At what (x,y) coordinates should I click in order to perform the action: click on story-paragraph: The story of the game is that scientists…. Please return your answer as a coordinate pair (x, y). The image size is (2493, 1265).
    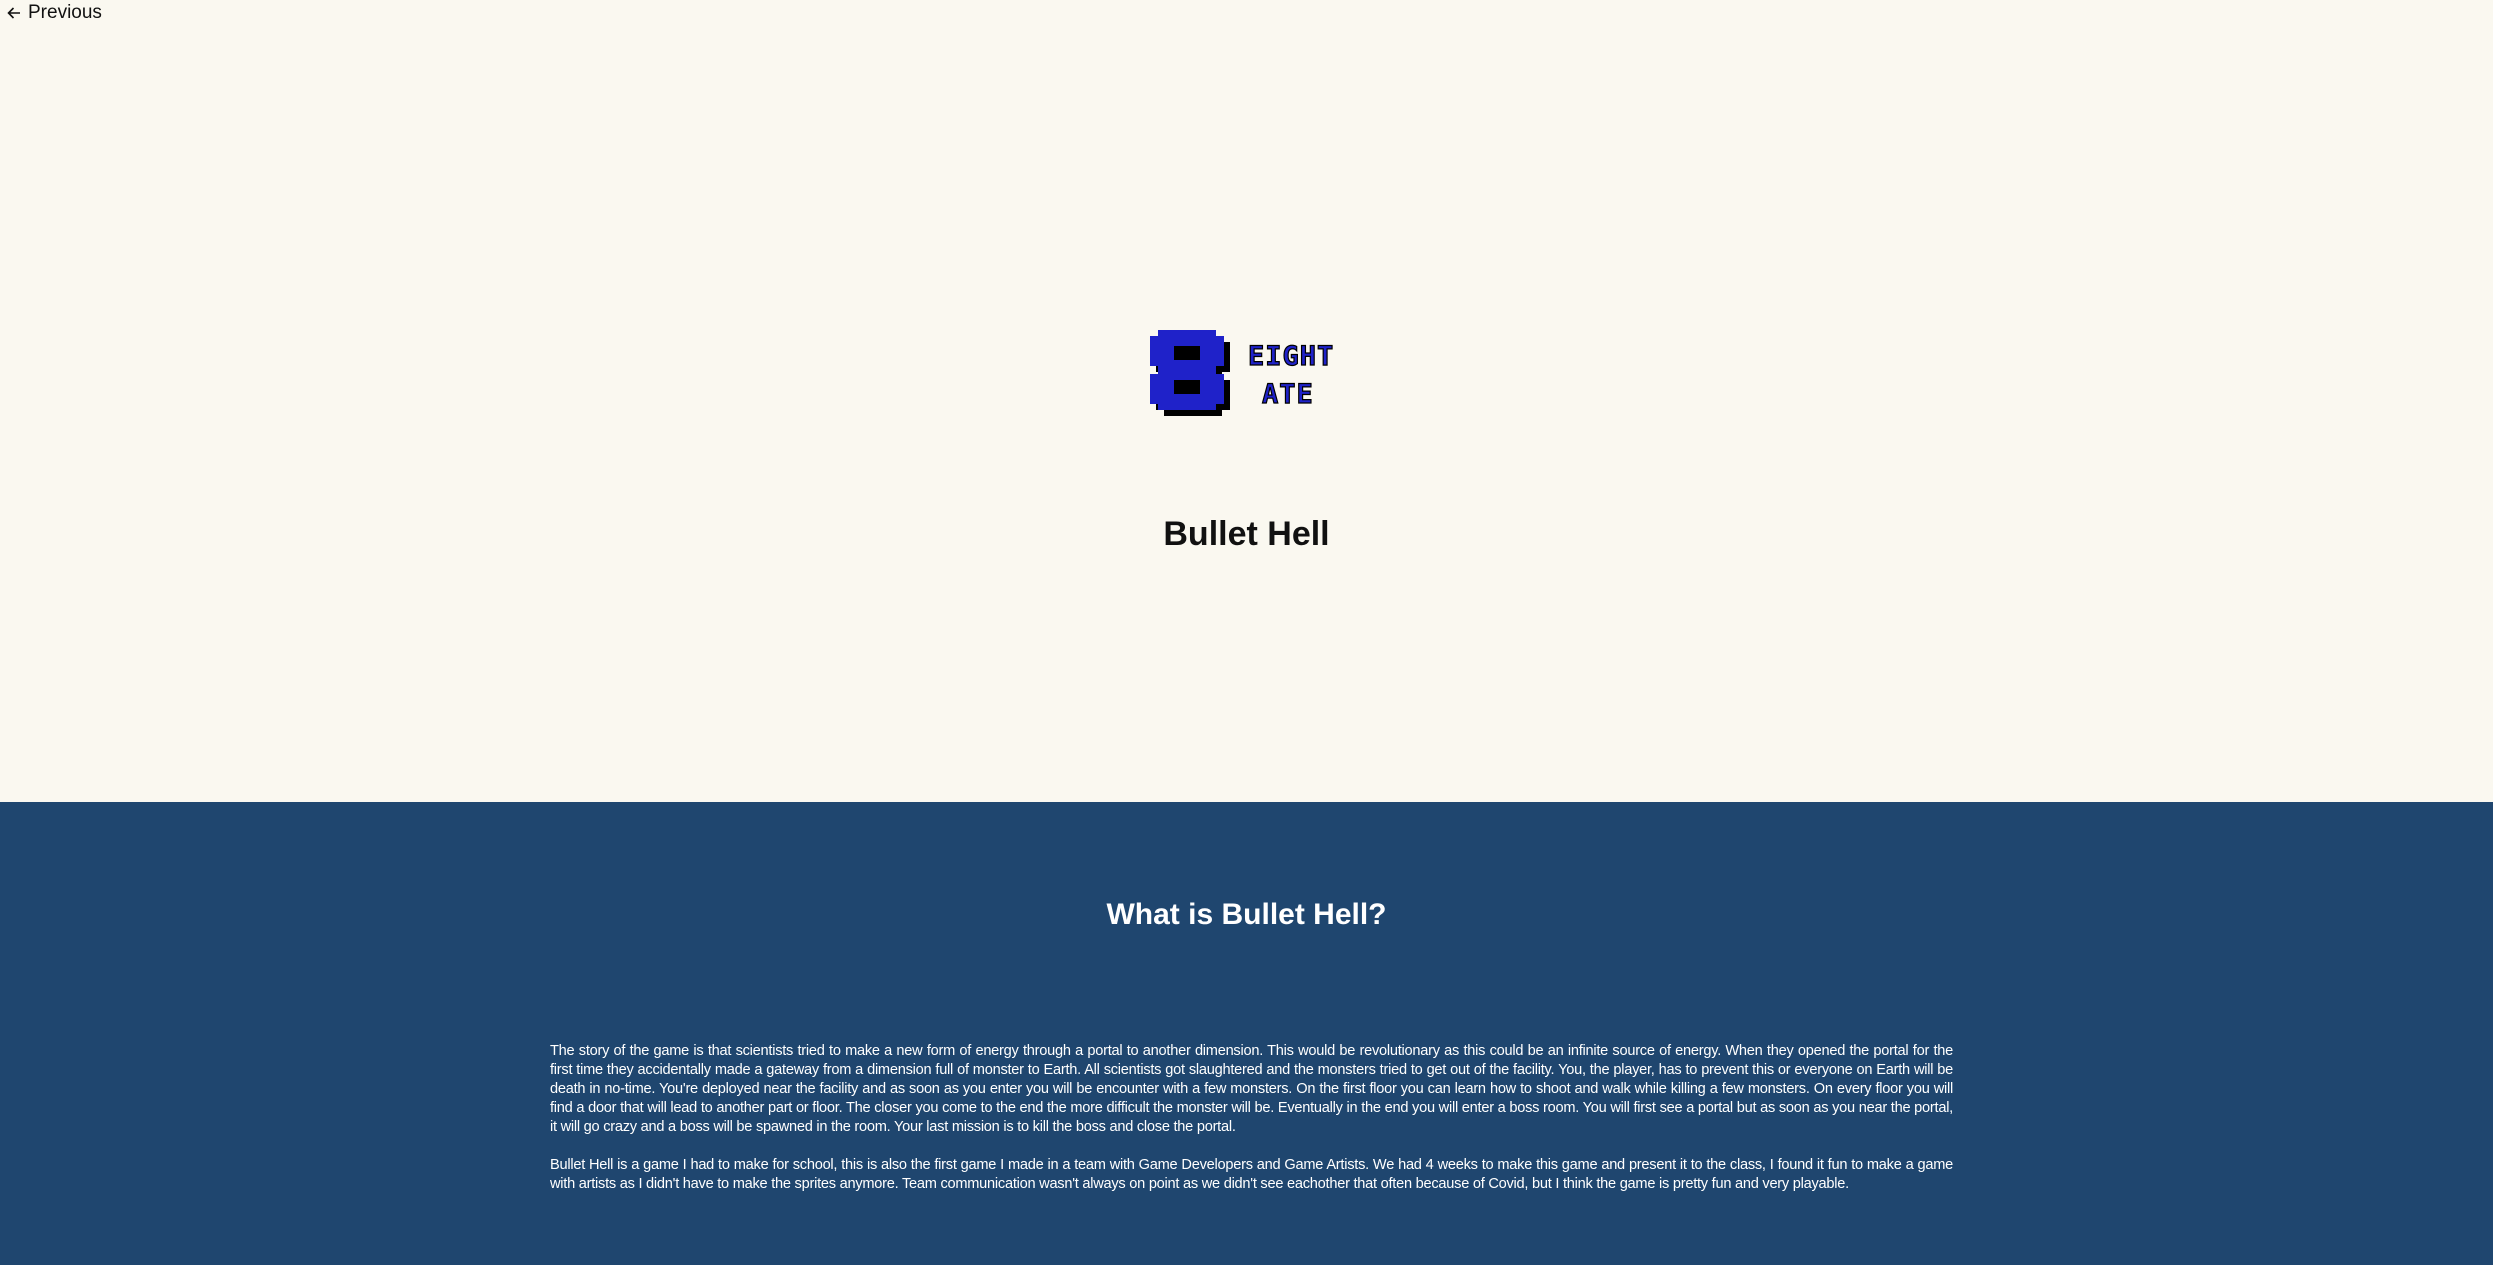
    Looking at the image, I should click on (1251, 1089).